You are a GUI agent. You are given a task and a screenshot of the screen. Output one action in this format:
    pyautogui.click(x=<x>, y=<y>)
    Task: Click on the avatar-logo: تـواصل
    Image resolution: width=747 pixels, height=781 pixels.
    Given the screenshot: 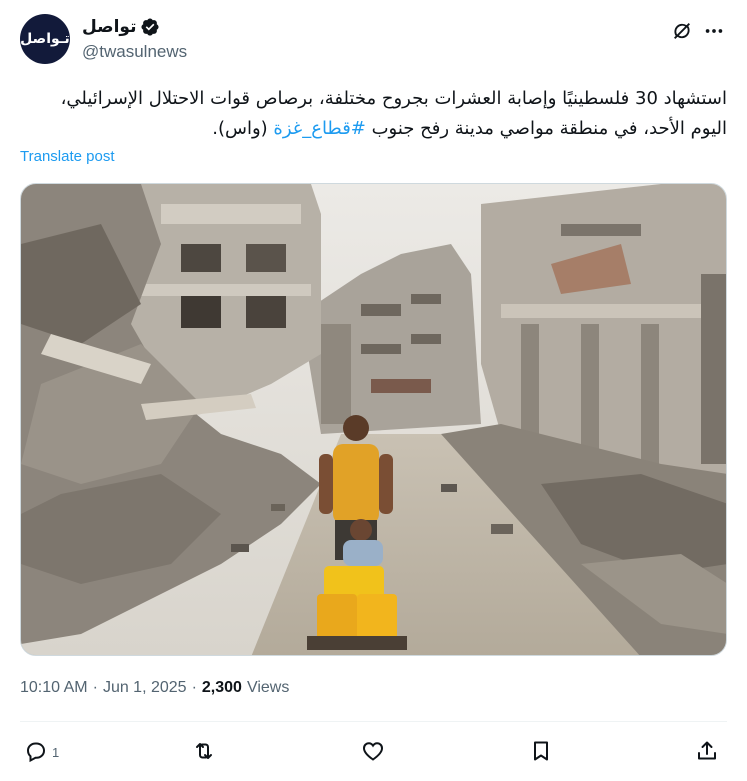 What is the action you would take?
    pyautogui.click(x=45, y=39)
    